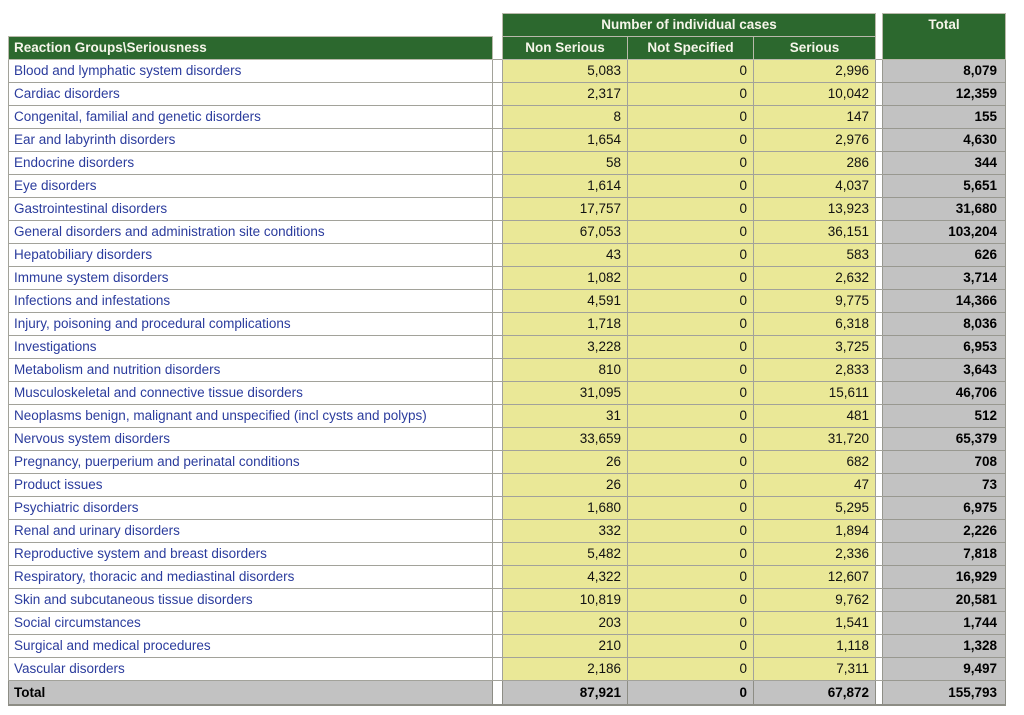 The image size is (1024, 715). Describe the element at coordinates (944, 439) in the screenshot. I see `row-total-value: 65,379` at that location.